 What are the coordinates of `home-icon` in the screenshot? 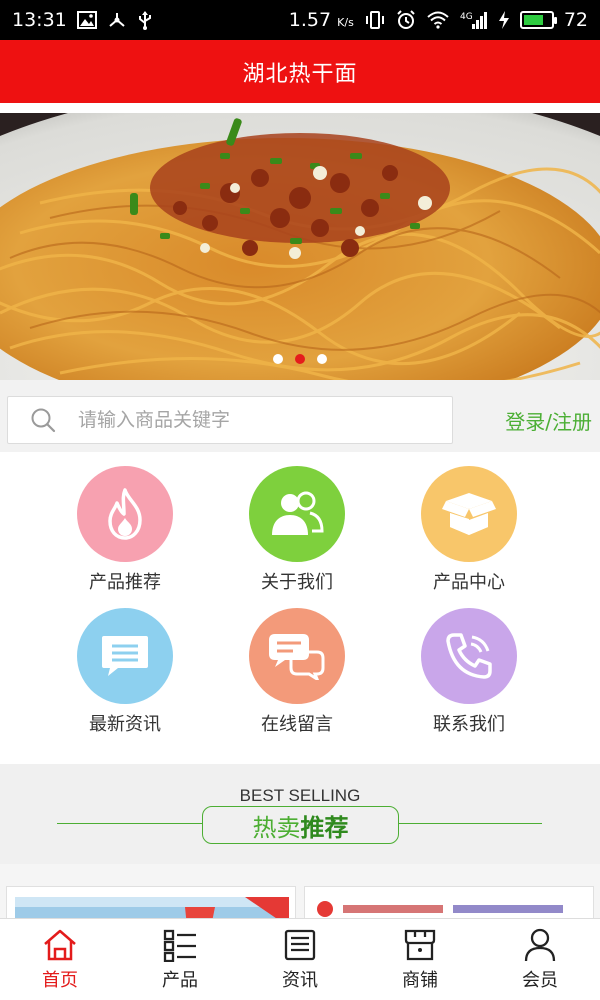 It's located at (60, 944).